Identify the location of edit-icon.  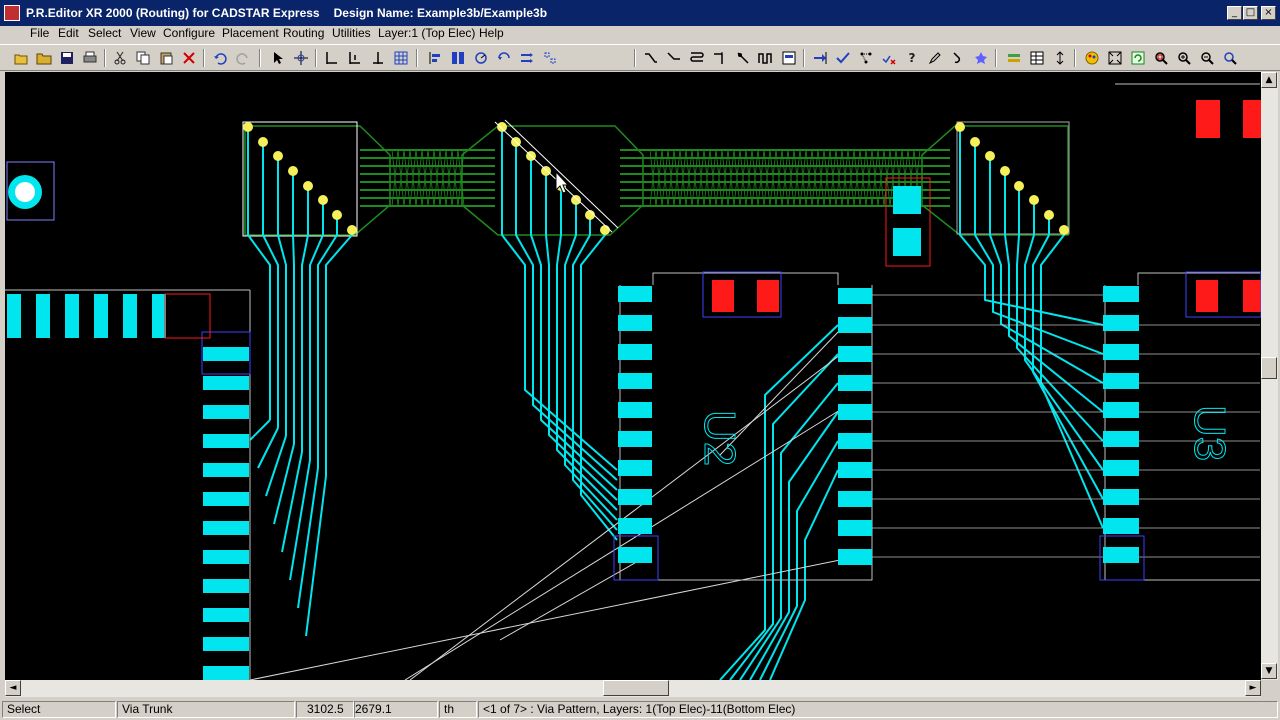
(935, 58).